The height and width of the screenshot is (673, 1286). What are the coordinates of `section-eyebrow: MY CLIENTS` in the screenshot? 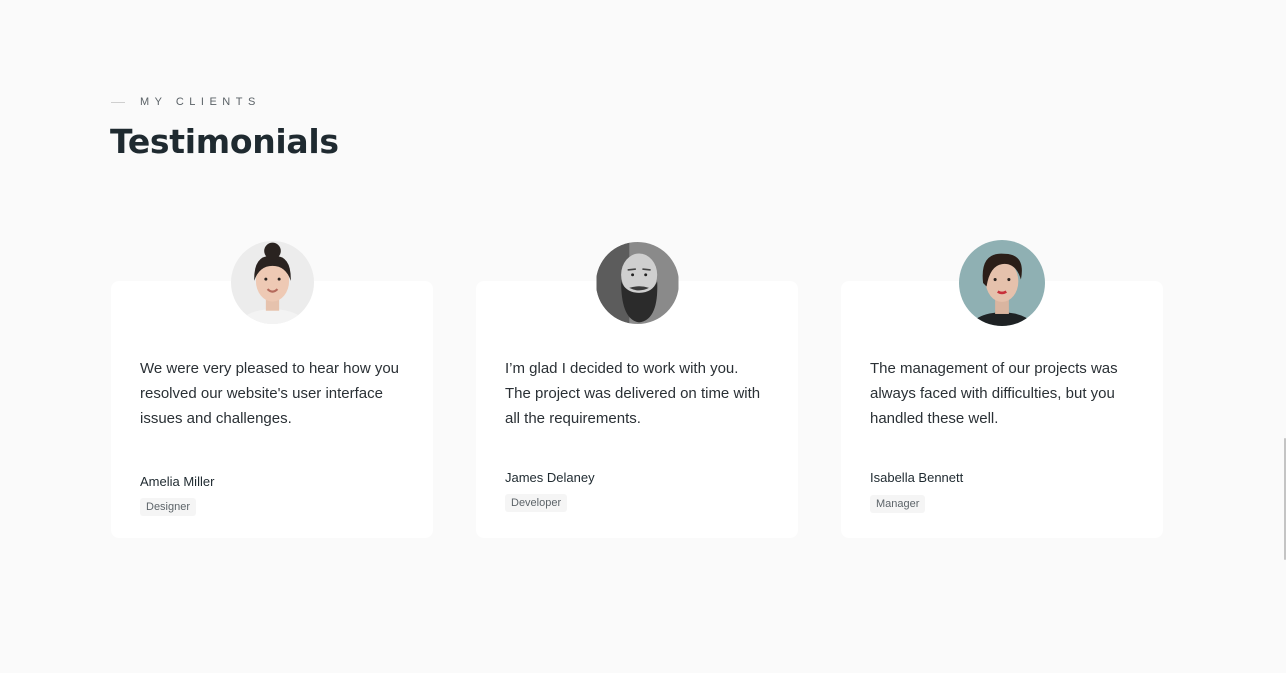 It's located at (186, 102).